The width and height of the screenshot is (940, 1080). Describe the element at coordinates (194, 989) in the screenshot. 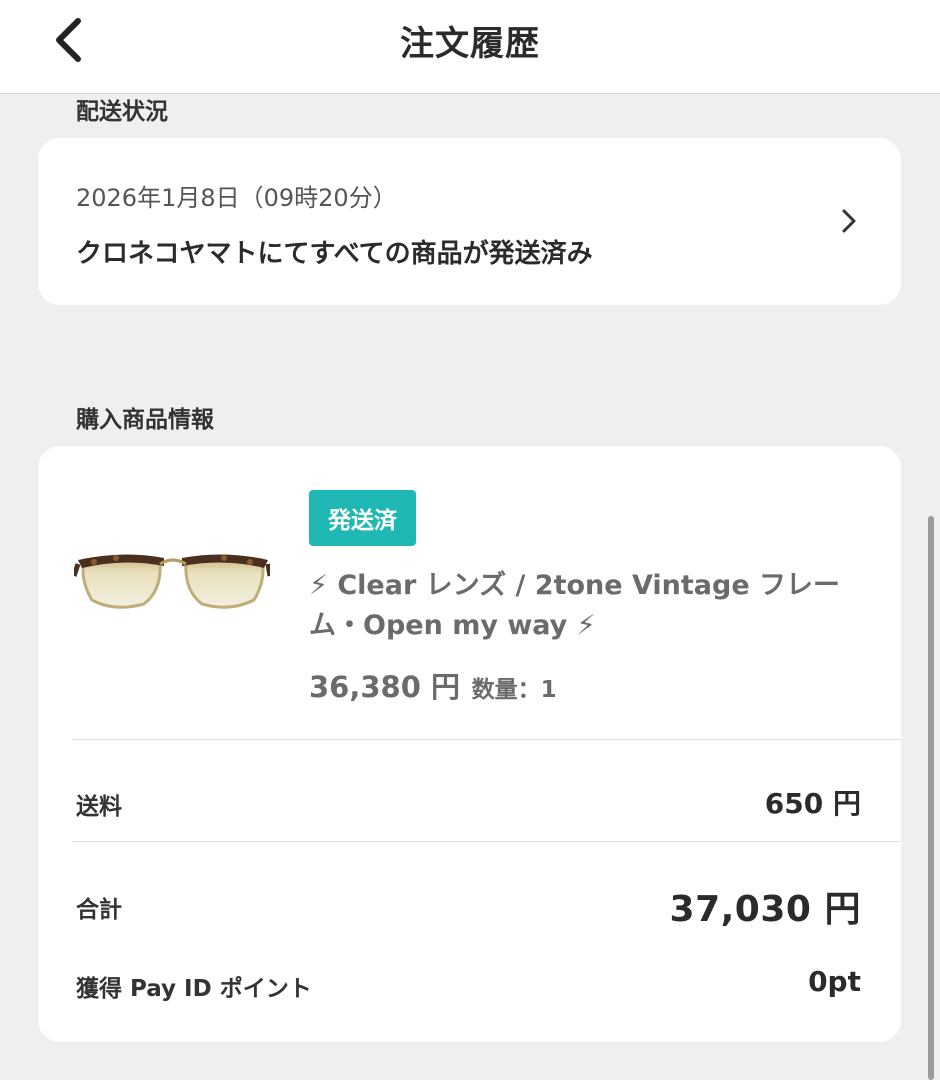

I see `points-label: 獲得 Pay ID ポイント` at that location.